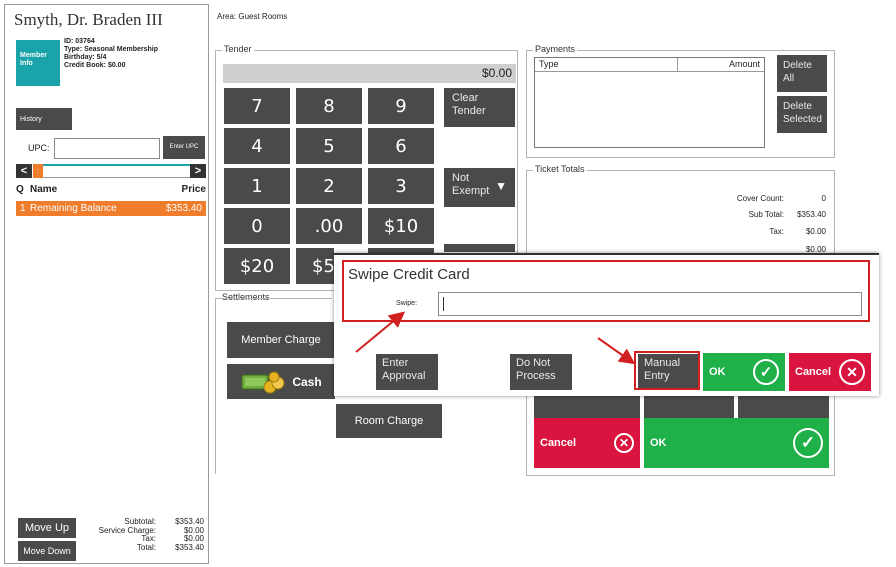 The width and height of the screenshot is (896, 567). I want to click on member-credit-book: Credit Book: $0.00, so click(95, 65).